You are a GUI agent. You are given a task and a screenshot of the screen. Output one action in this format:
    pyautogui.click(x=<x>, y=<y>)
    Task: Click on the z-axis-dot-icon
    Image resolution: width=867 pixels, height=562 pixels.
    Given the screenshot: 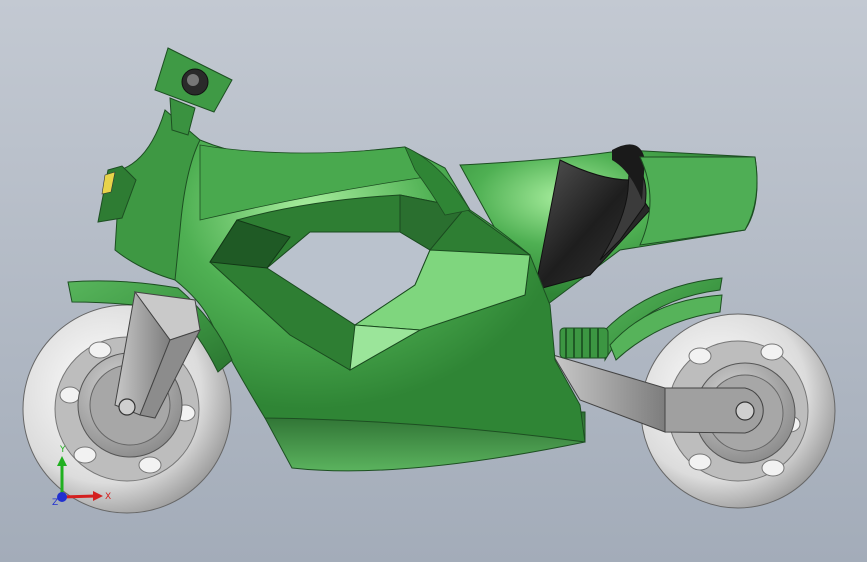 What is the action you would take?
    pyautogui.click(x=62, y=497)
    